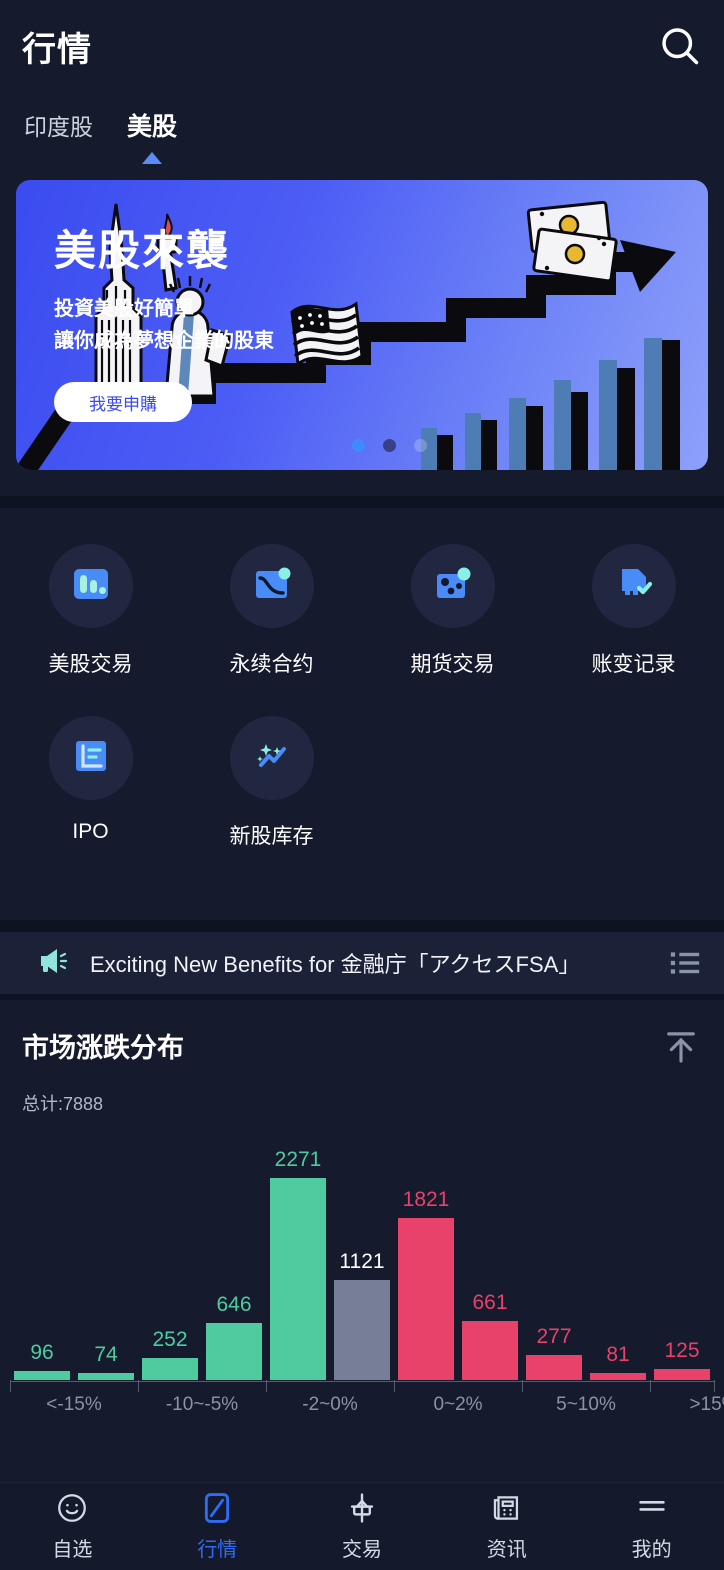 Image resolution: width=724 pixels, height=1570 pixels. I want to click on quick-action-perpetual-contract: 永续合约, so click(271, 611).